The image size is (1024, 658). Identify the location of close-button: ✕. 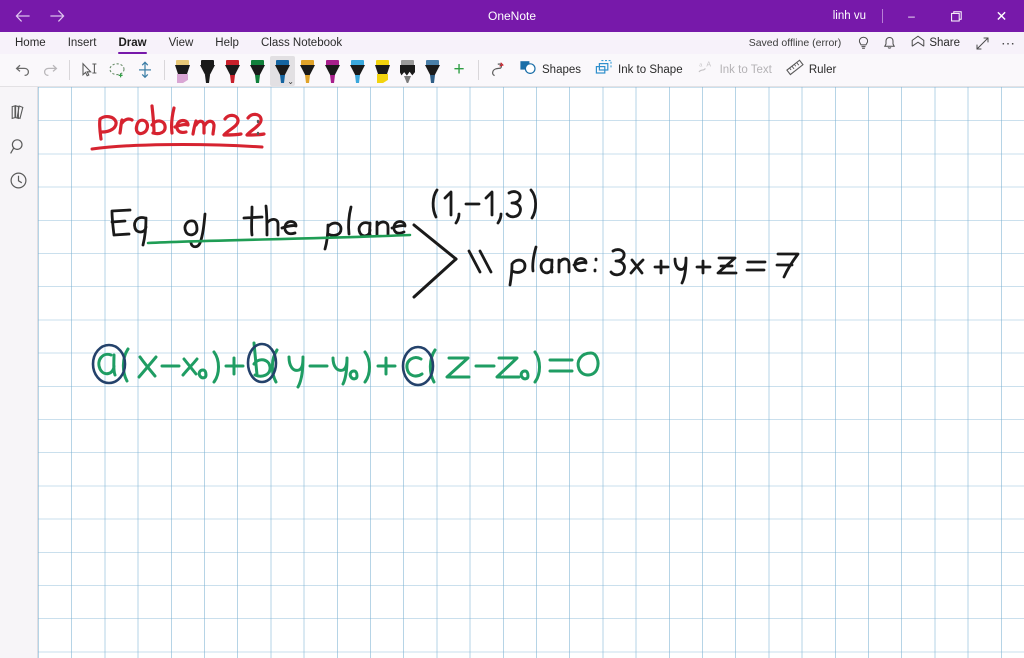
(1001, 16).